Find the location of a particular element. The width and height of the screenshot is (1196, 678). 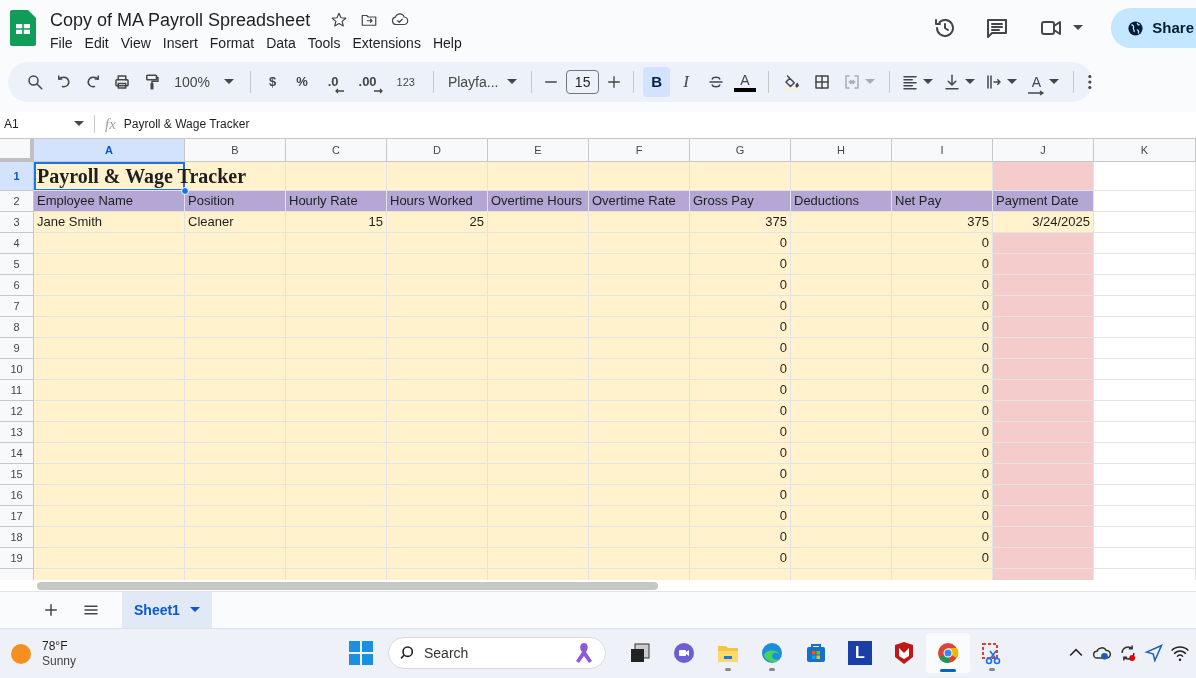

row-header: 13 is located at coordinates (17, 432).